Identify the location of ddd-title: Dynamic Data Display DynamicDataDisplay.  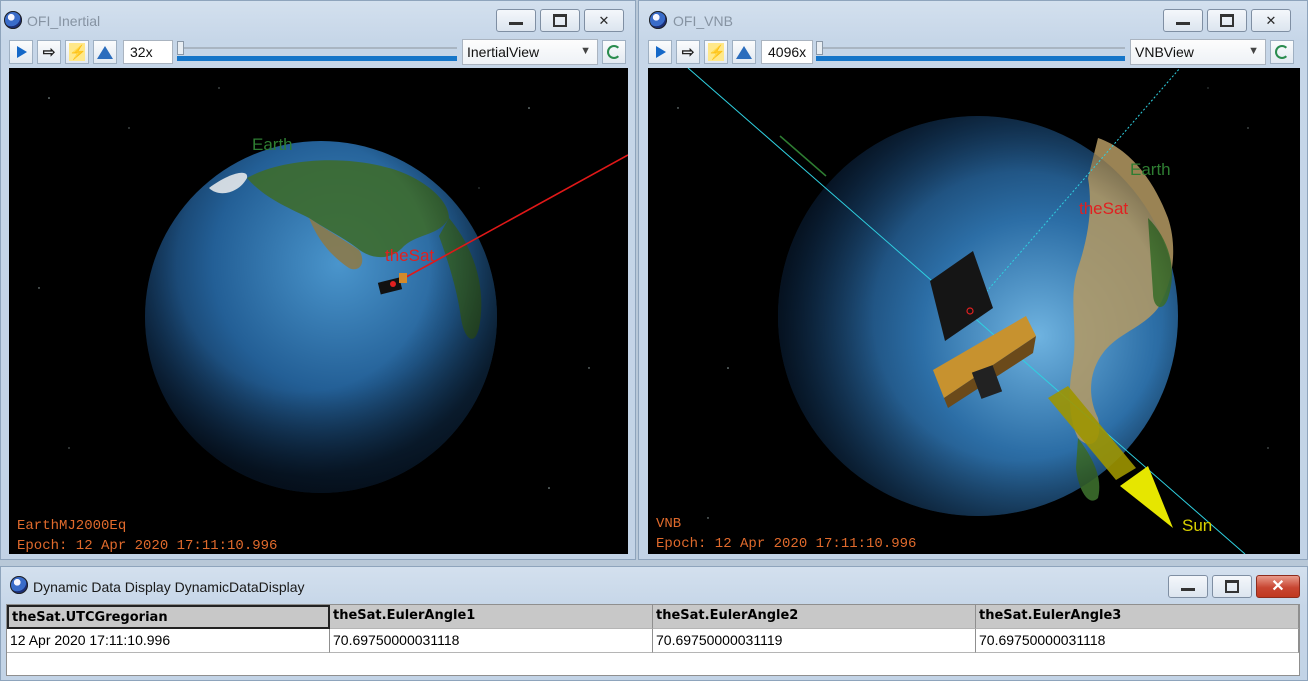
(169, 587).